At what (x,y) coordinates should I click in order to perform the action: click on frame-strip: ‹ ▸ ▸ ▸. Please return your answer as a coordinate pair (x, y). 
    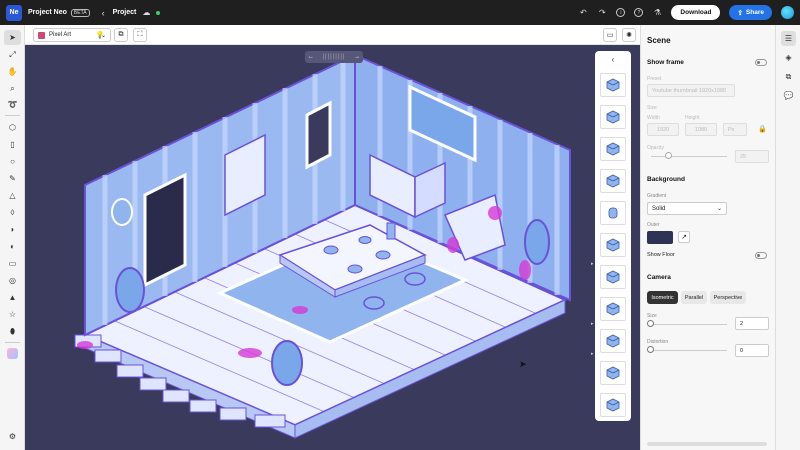
    Looking at the image, I should click on (611, 236).